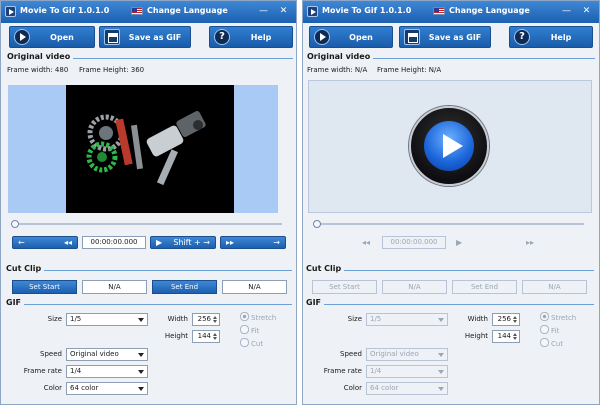 The image size is (600, 405). What do you see at coordinates (342, 371) in the screenshot?
I see `frame-rate-label: Frame rate` at bounding box center [342, 371].